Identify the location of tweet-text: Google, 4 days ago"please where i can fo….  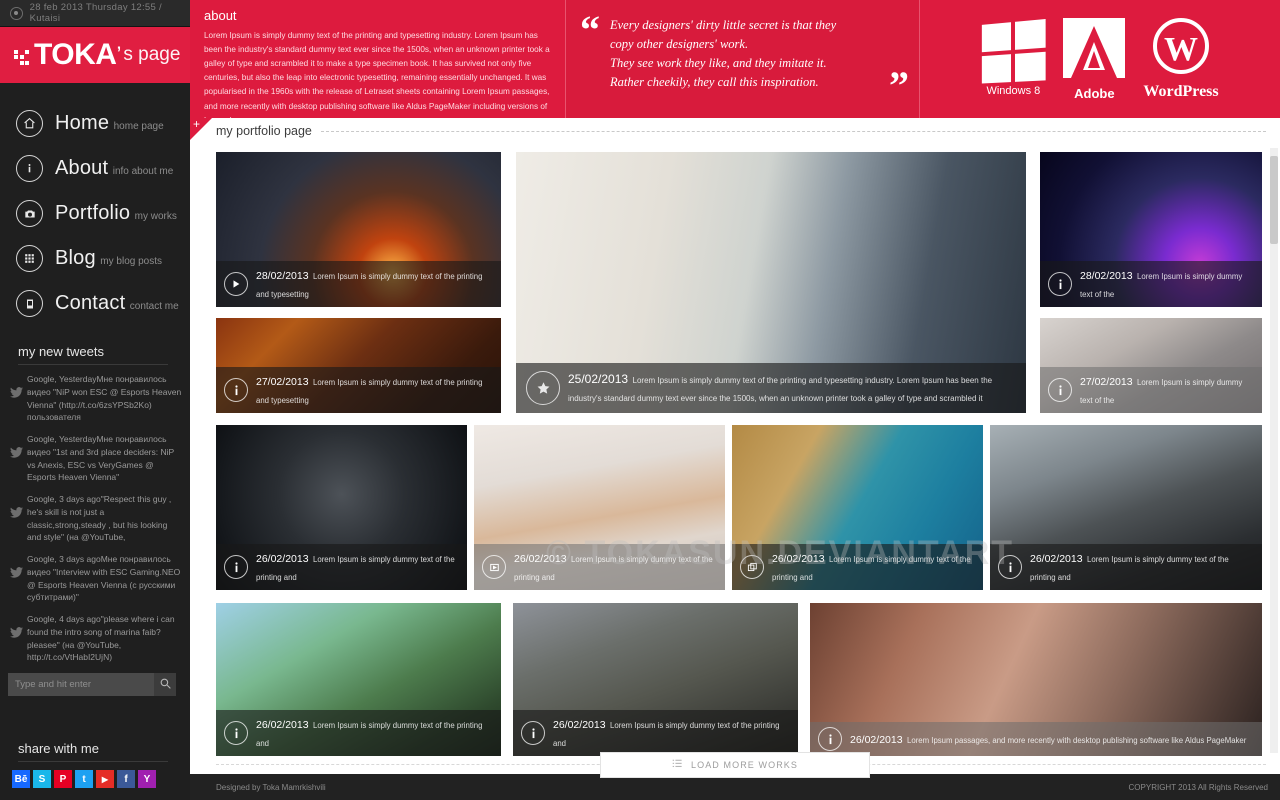
(101, 638).